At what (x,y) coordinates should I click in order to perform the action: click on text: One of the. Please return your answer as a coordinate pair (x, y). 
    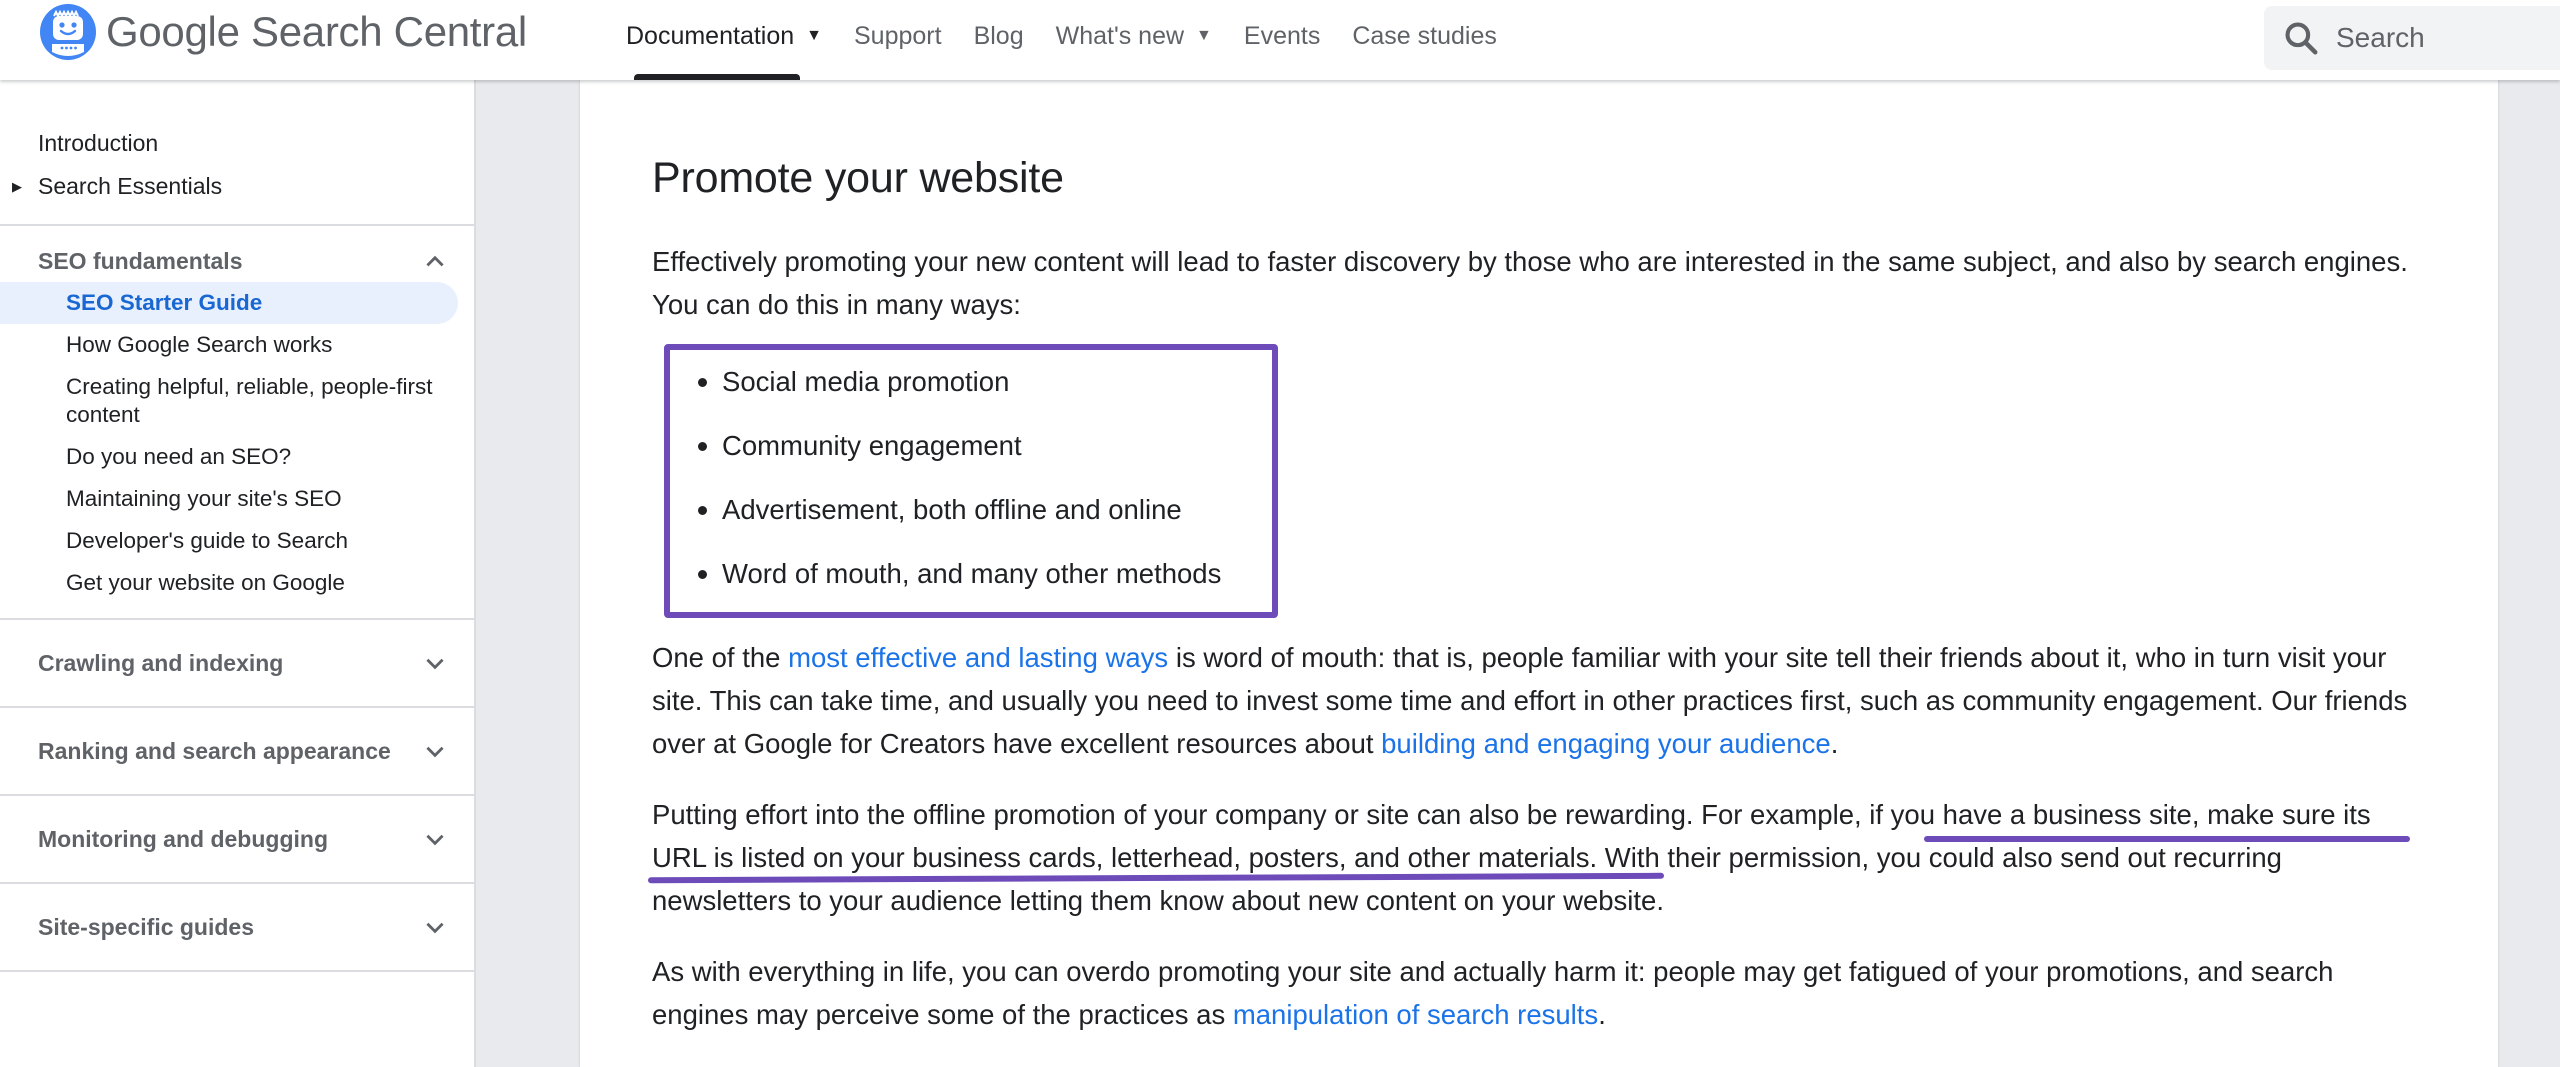
    Looking at the image, I should click on (720, 657).